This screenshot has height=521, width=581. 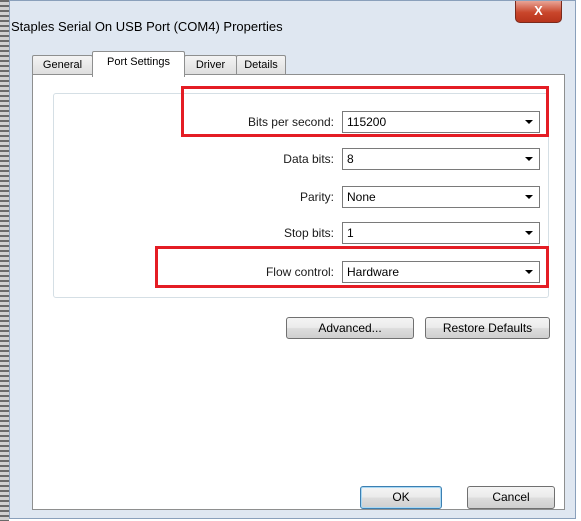 What do you see at coordinates (441, 159) in the screenshot?
I see `data-bits-select: 8` at bounding box center [441, 159].